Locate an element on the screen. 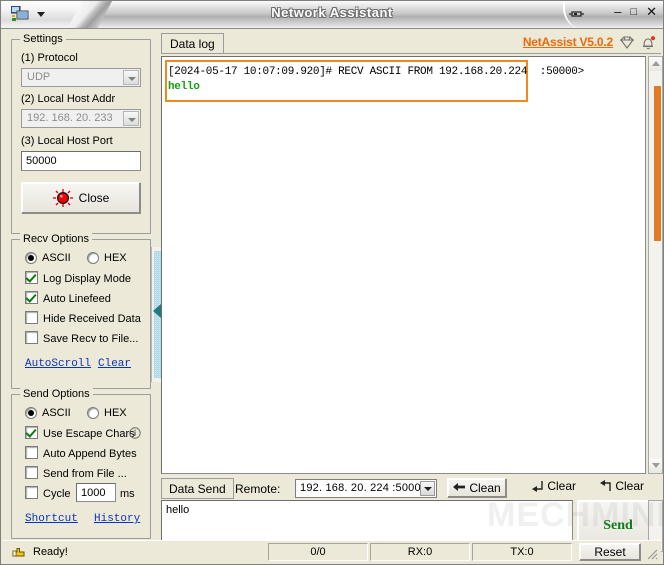 The height and width of the screenshot is (565, 664). recv-hex-radio is located at coordinates (93, 258).